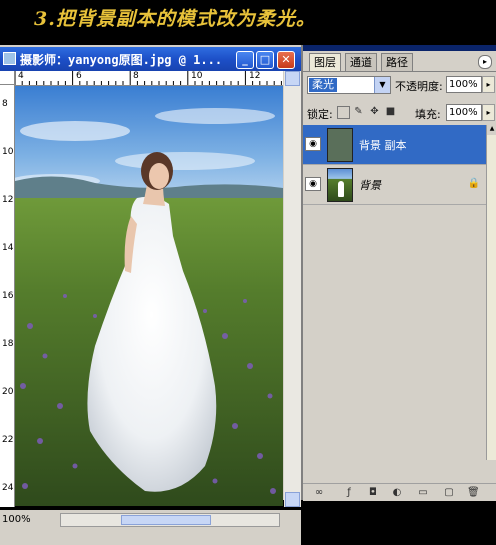  Describe the element at coordinates (382, 85) in the screenshot. I see `chevron-down-icon: ▼` at that location.